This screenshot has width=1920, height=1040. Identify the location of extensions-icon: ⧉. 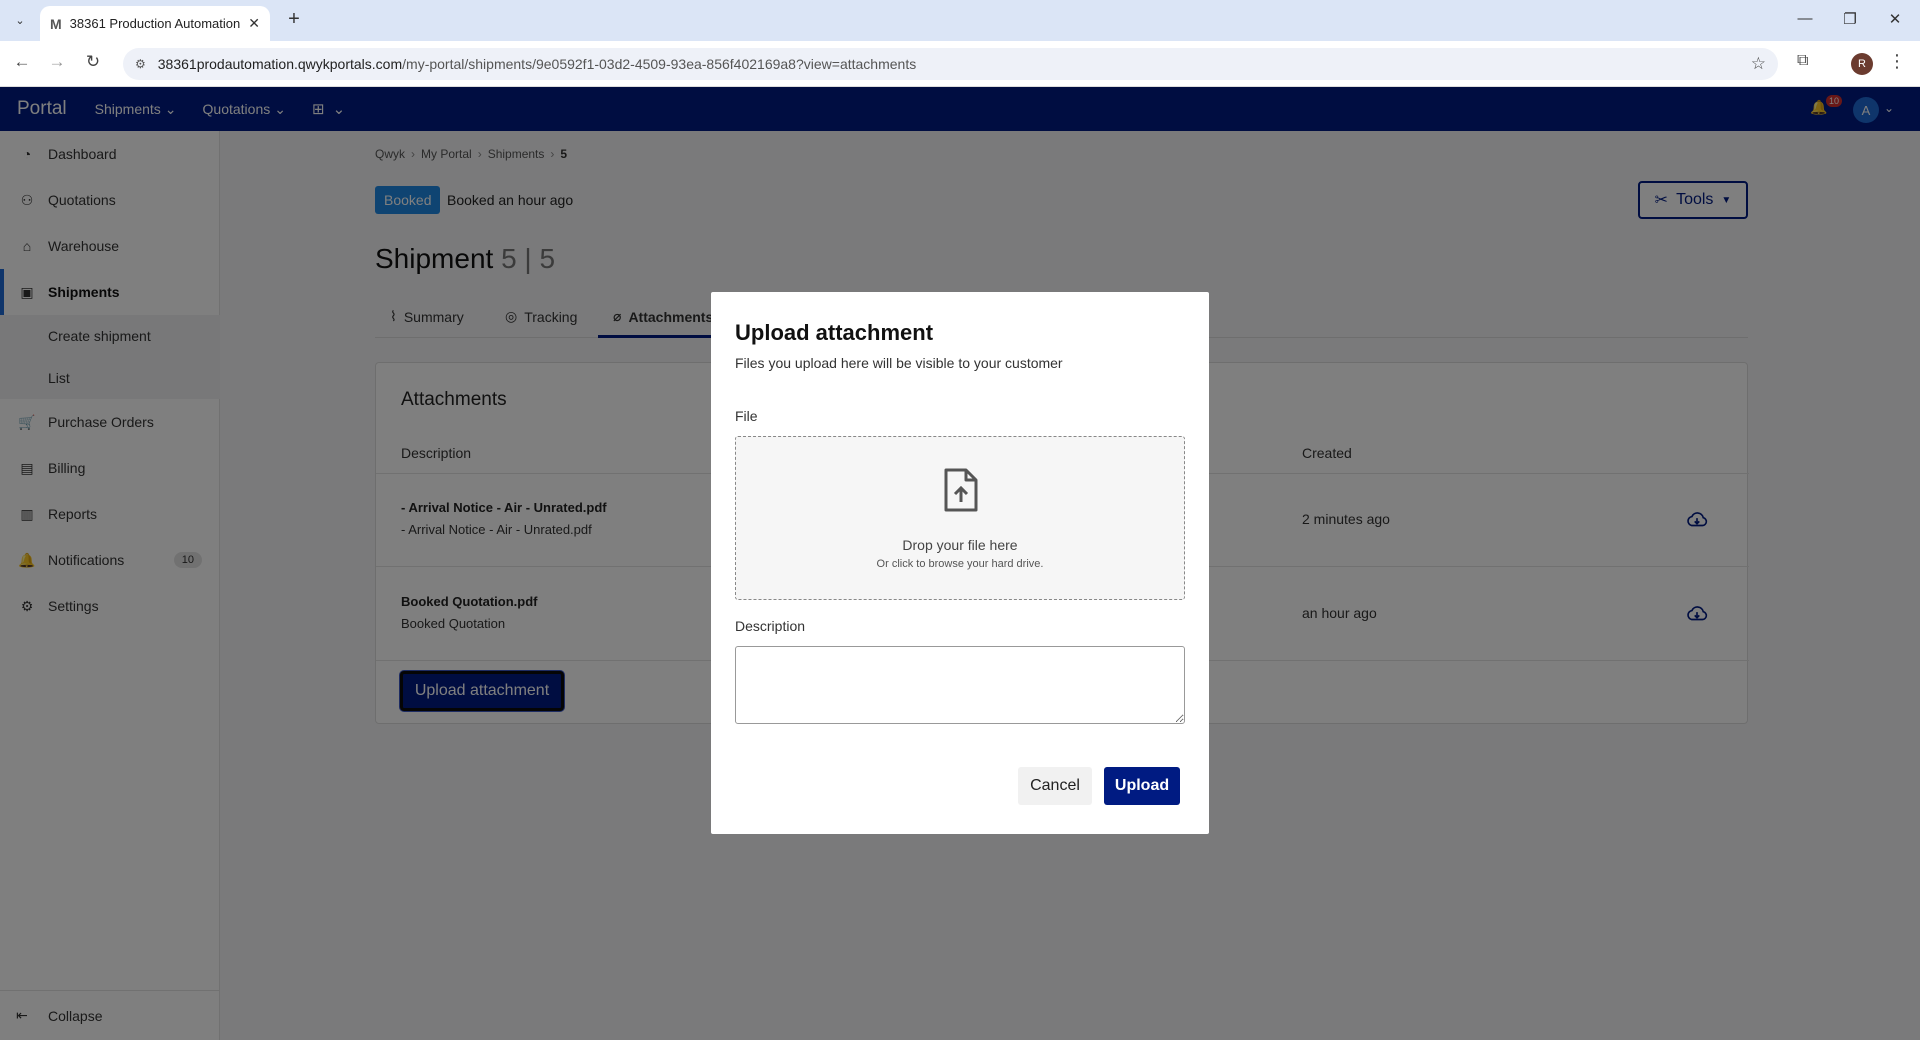
(1802, 61).